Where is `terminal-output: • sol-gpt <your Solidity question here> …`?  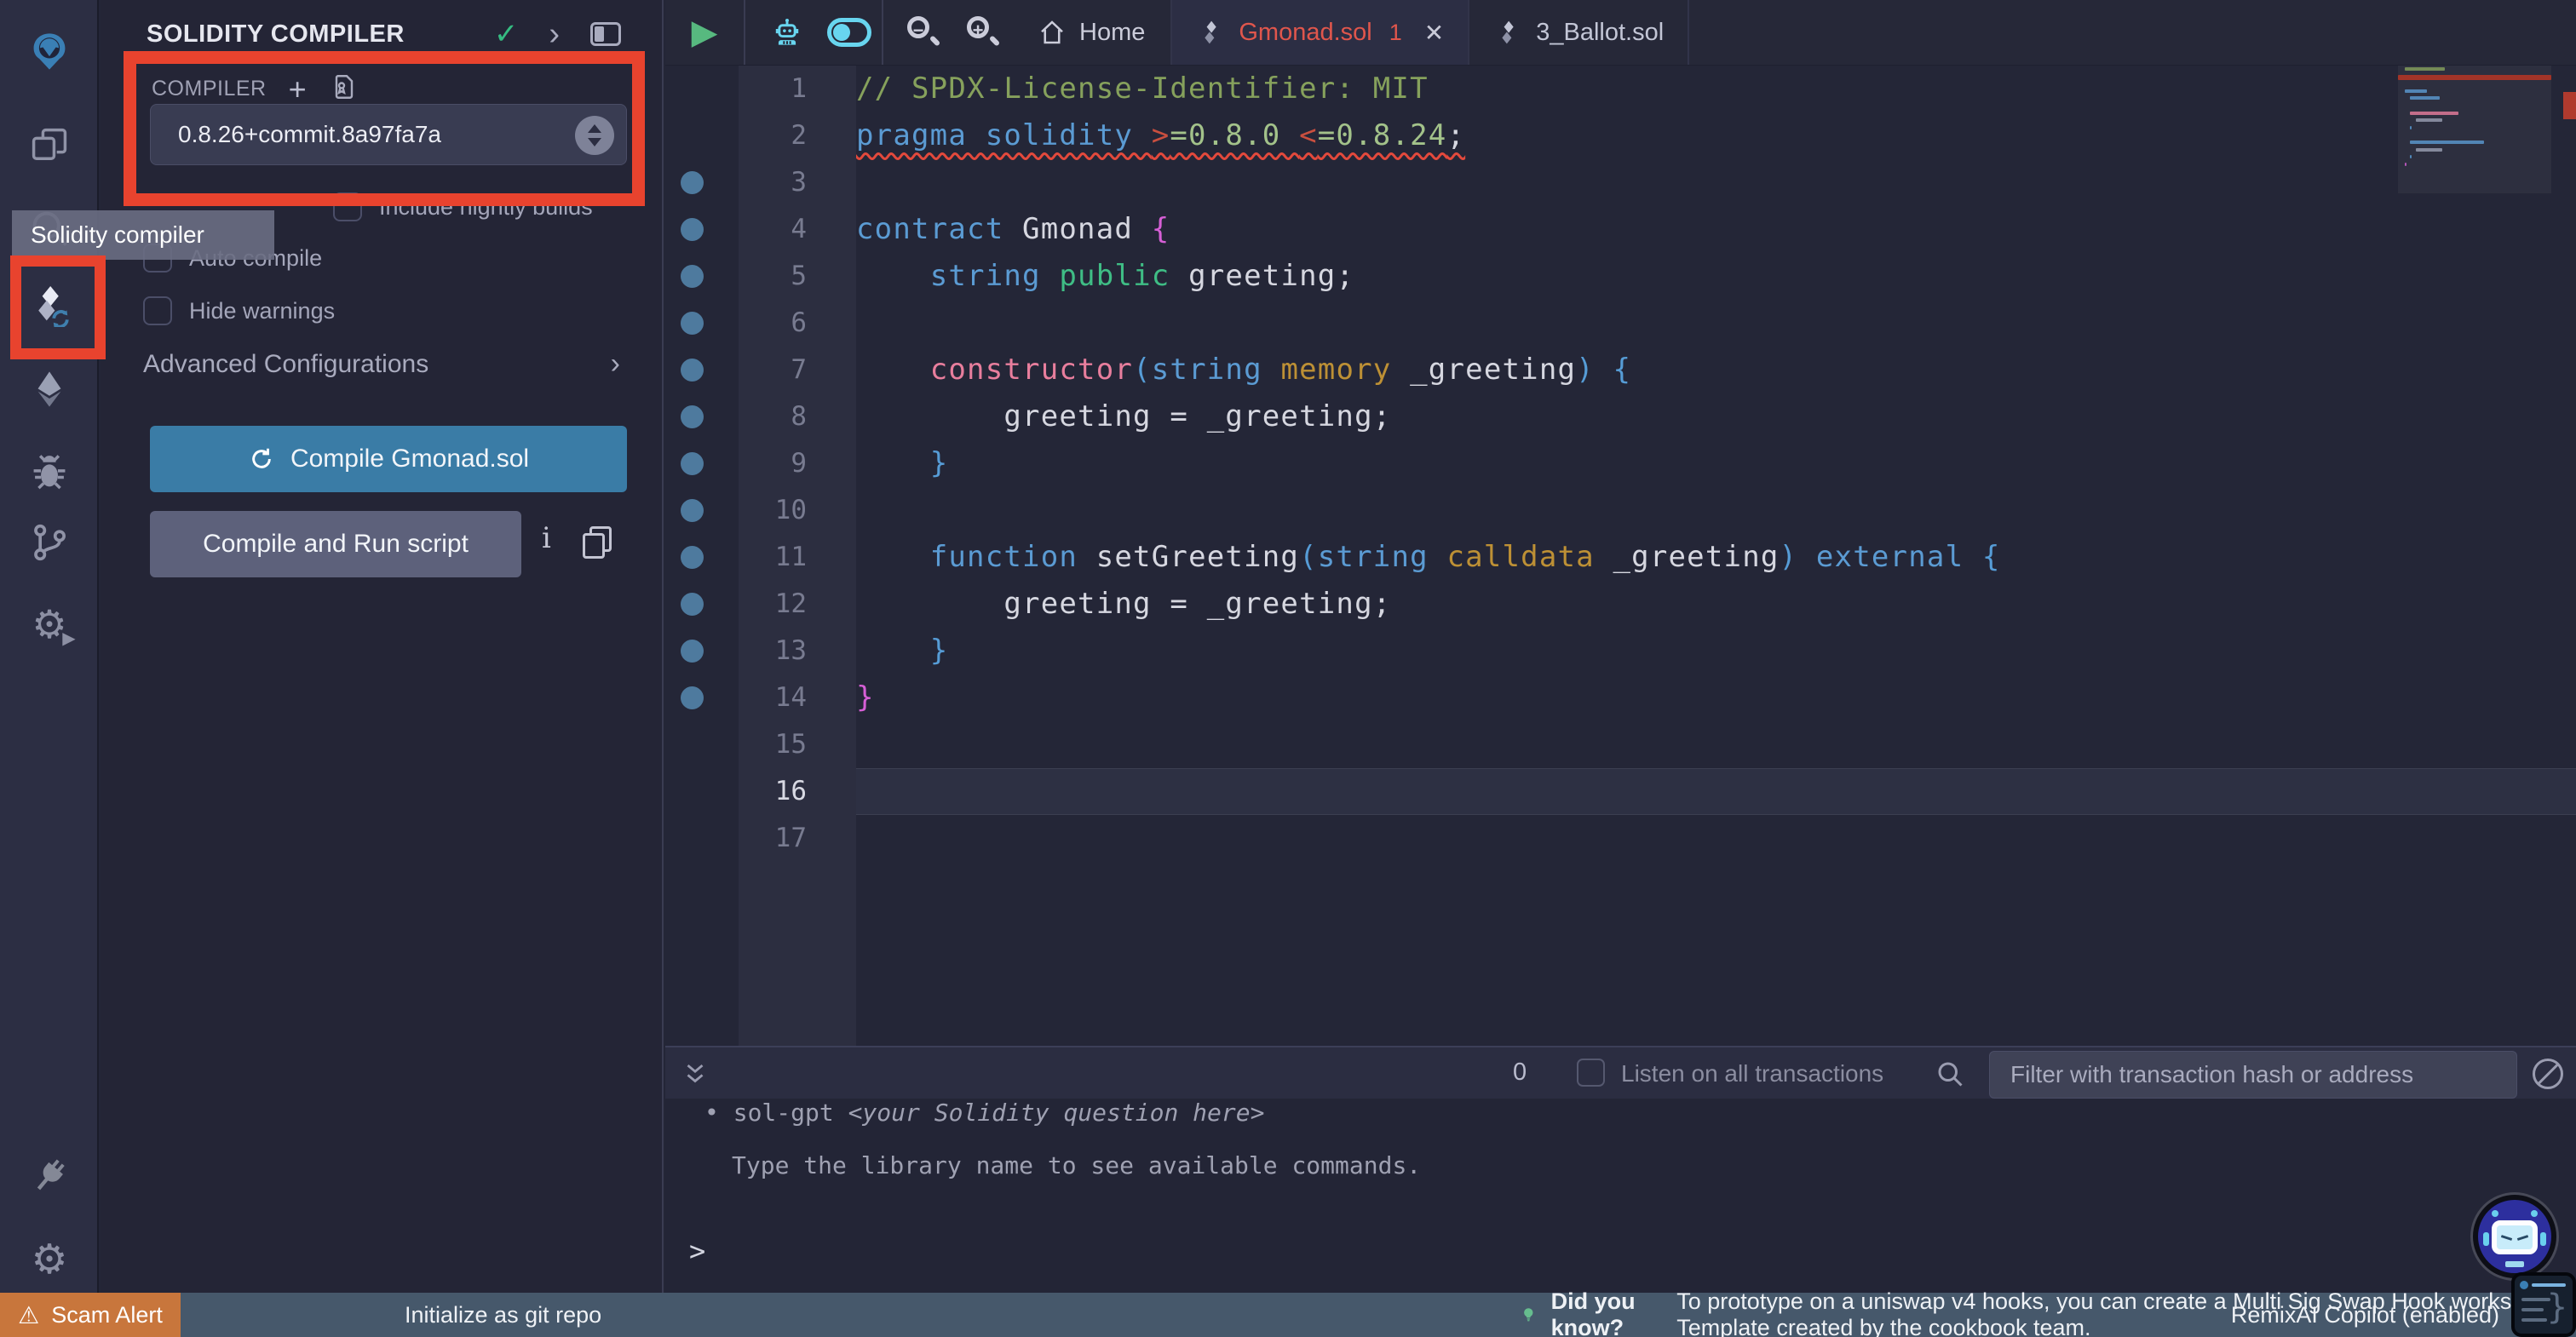
terminal-output: • sol-gpt <your Solidity question here> … is located at coordinates (1621, 1196).